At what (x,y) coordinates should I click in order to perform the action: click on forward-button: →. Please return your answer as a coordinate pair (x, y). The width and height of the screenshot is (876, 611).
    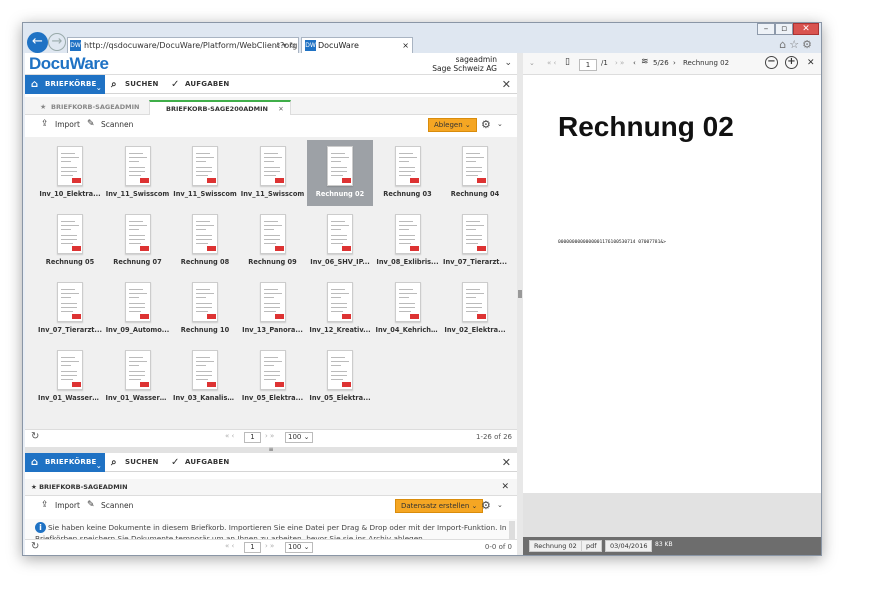
    Looking at the image, I should click on (57, 42).